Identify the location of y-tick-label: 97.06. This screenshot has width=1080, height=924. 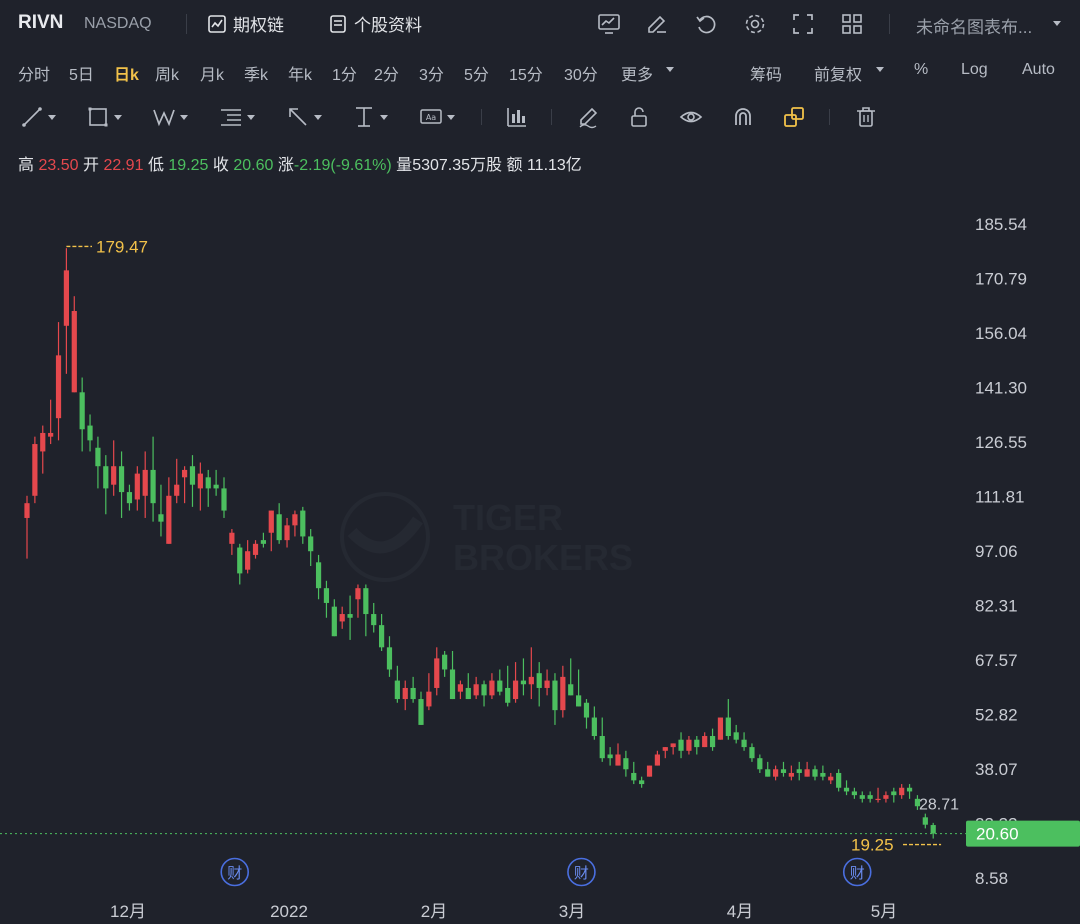
(996, 551).